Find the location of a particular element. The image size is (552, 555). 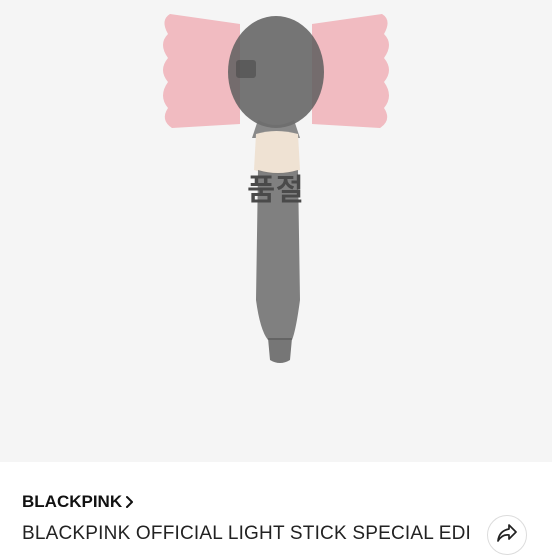

share-button is located at coordinates (507, 535).